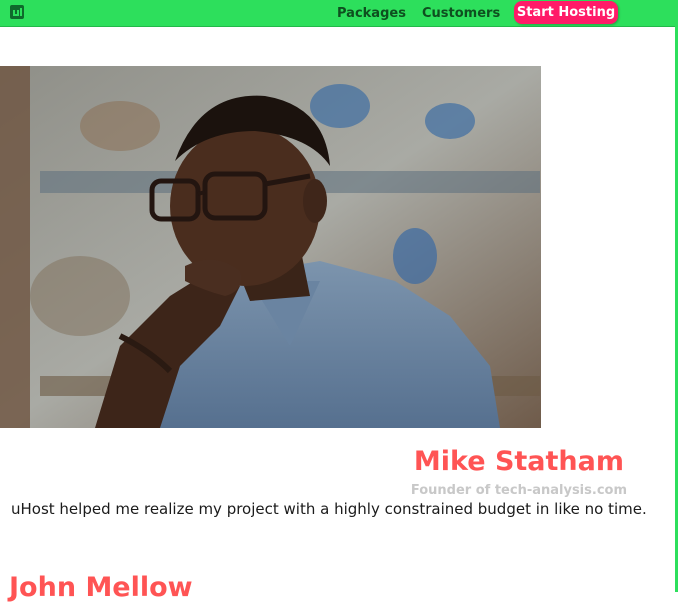 The height and width of the screenshot is (603, 678). Describe the element at coordinates (101, 587) in the screenshot. I see `next-testimonial-name: John Mellow` at that location.